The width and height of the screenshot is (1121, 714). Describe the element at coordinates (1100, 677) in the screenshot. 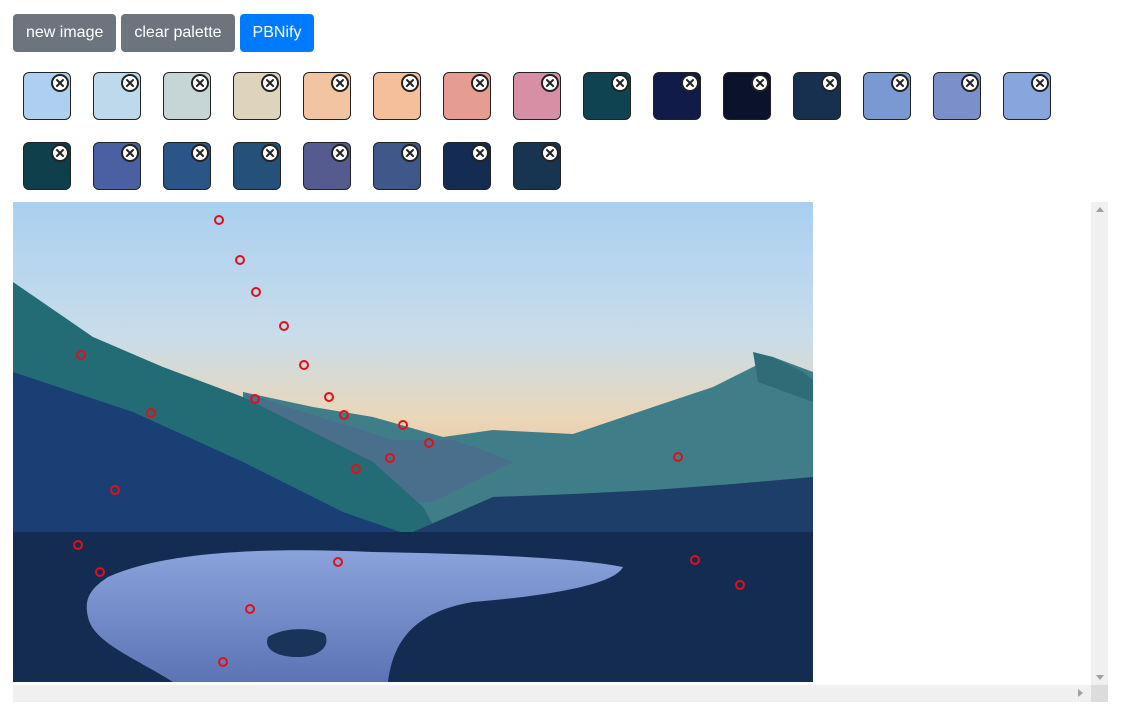

I see `scroll-down-arrow-icon` at that location.